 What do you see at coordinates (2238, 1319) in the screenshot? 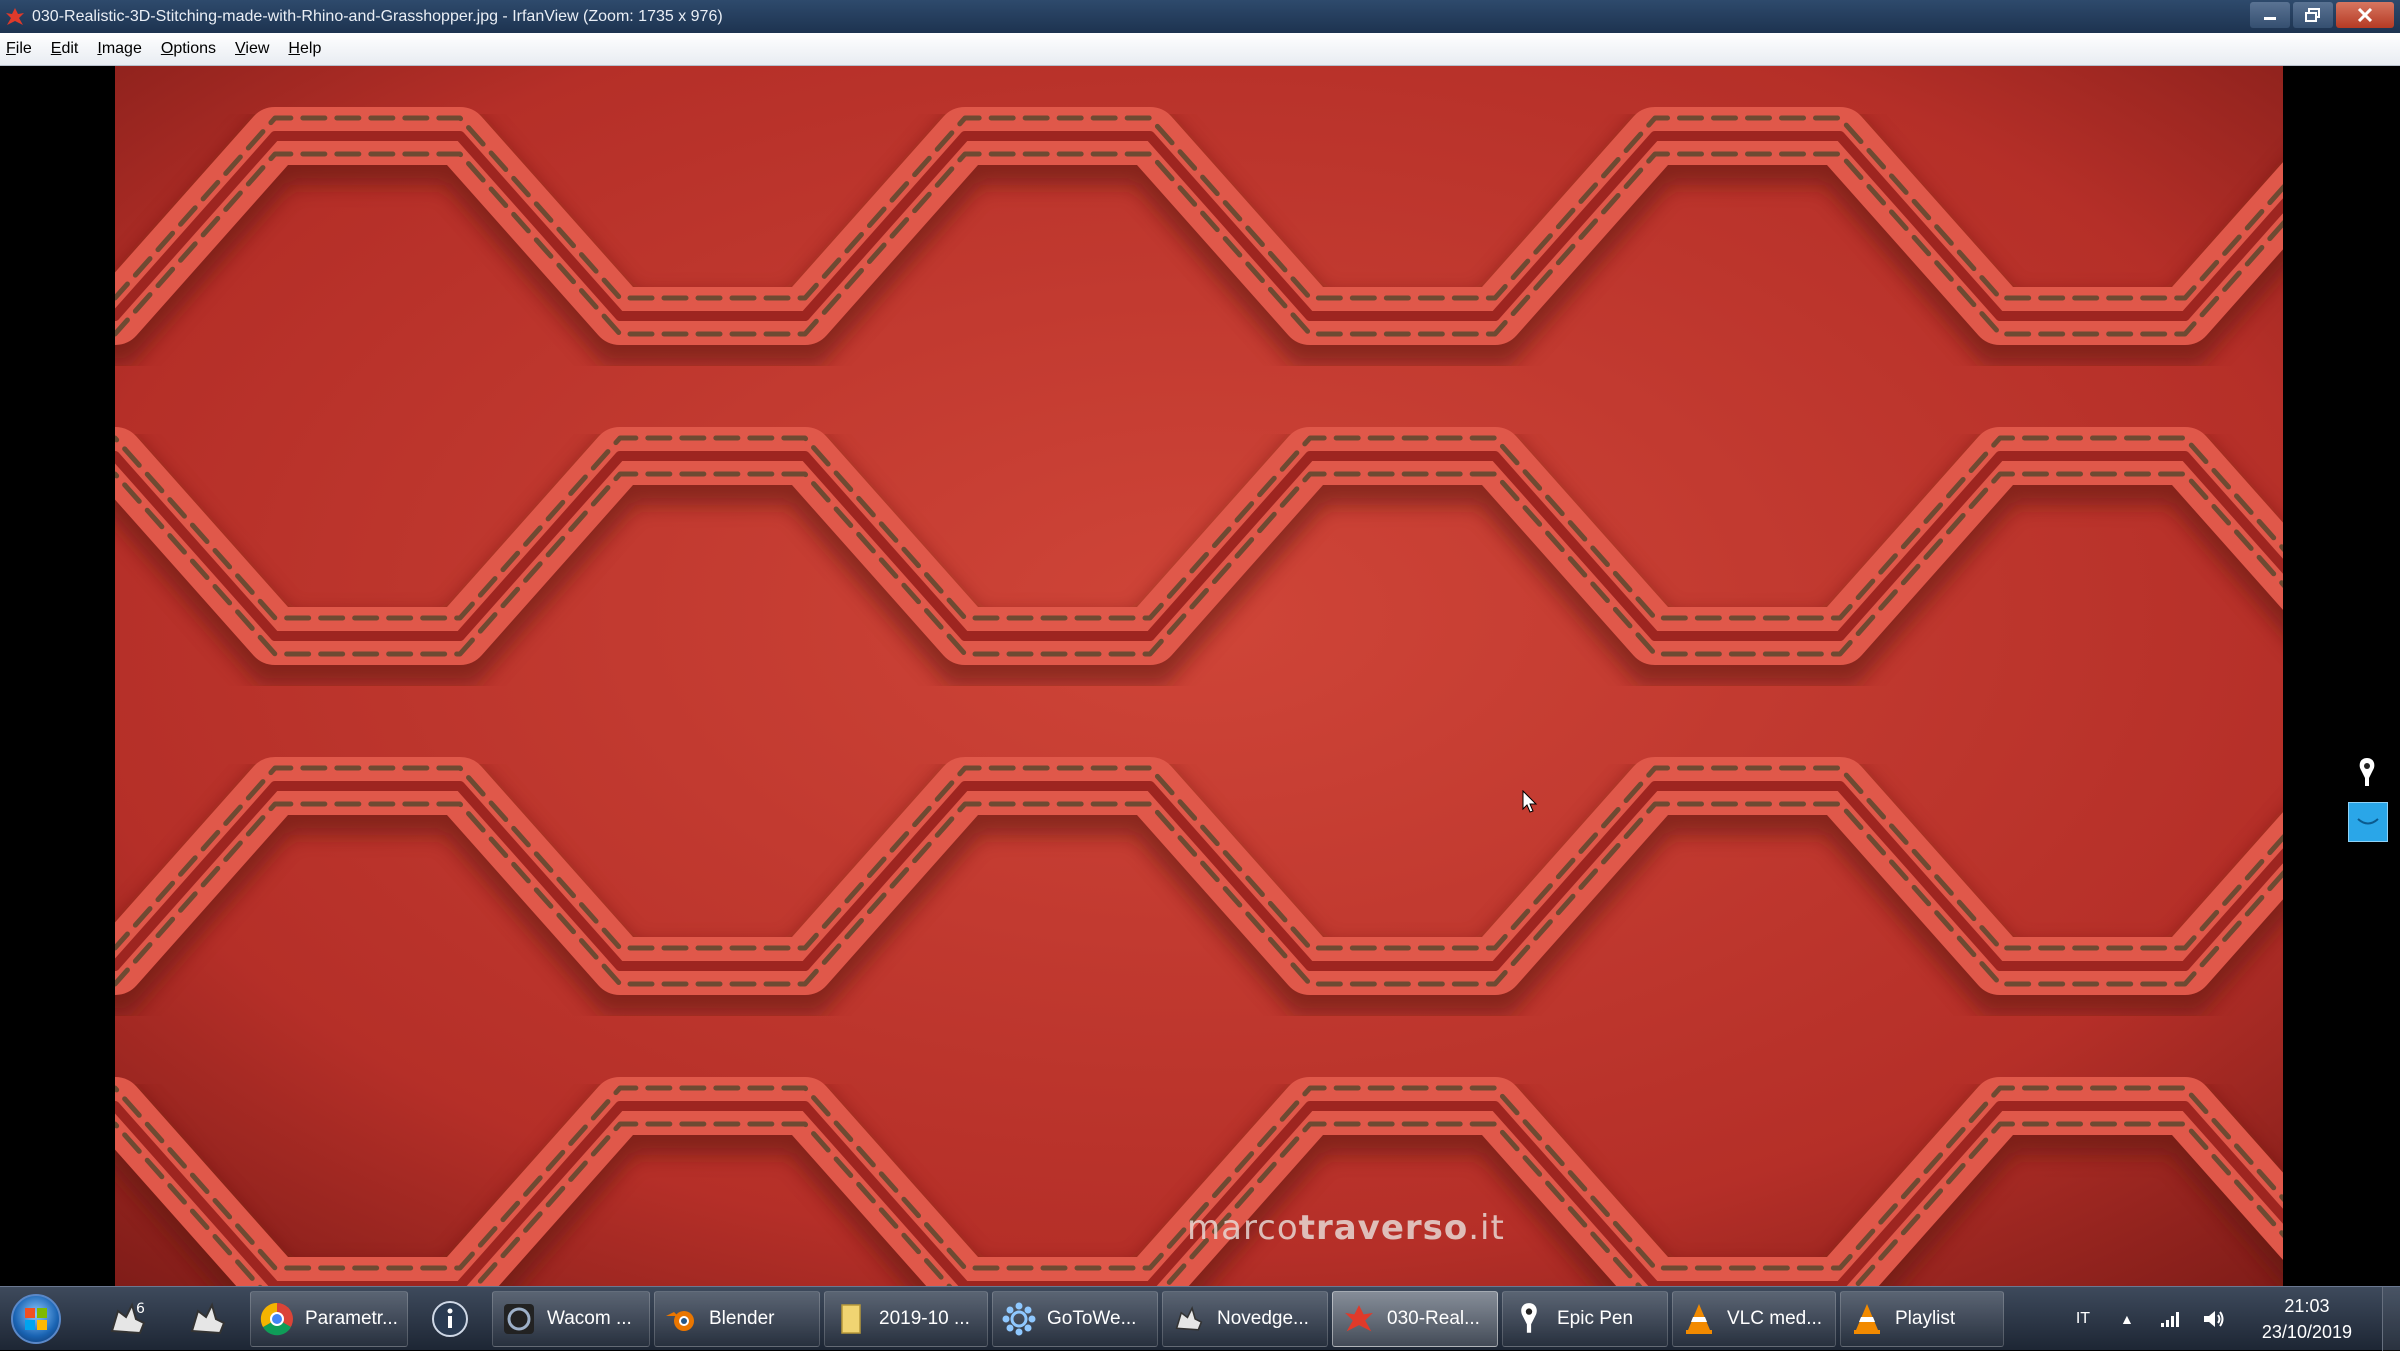
I see `system-tray: IT ▲ 21:03 23/10/2019` at bounding box center [2238, 1319].